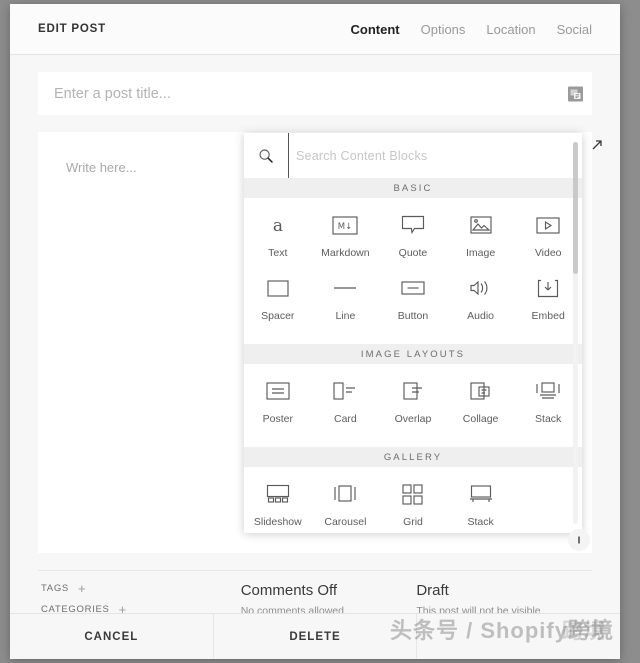 The image size is (640, 663). I want to click on letter-a-icon: a, so click(278, 225).